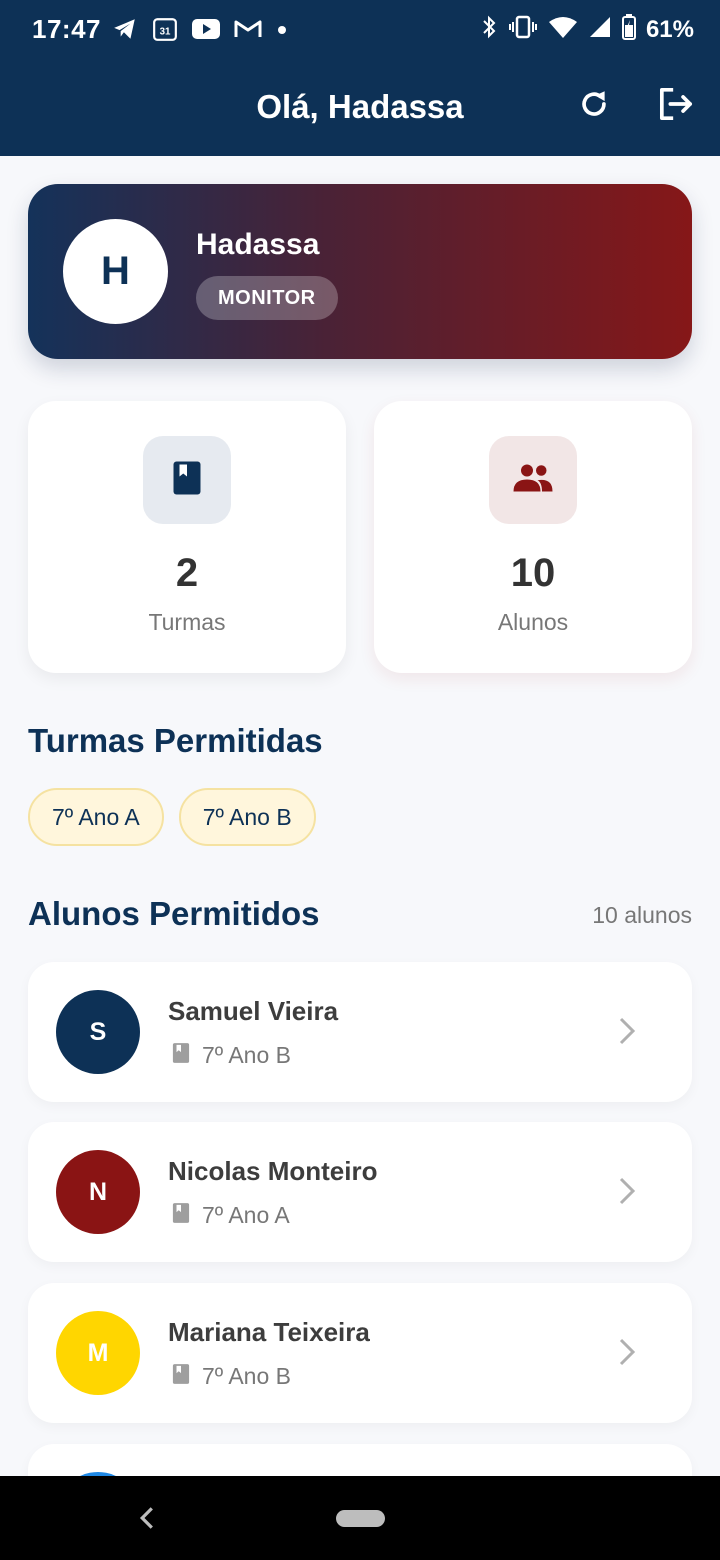  I want to click on student-avatar: S, so click(98, 1032).